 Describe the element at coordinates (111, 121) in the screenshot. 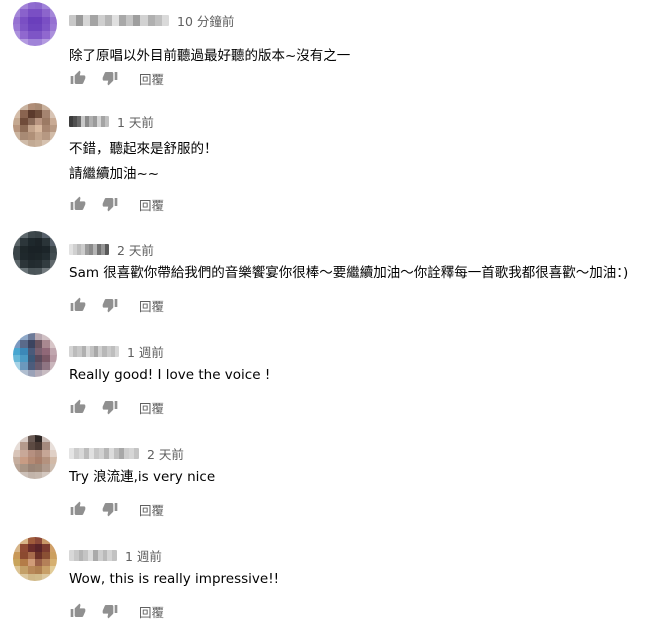

I see `comment-header: 1 天前` at that location.